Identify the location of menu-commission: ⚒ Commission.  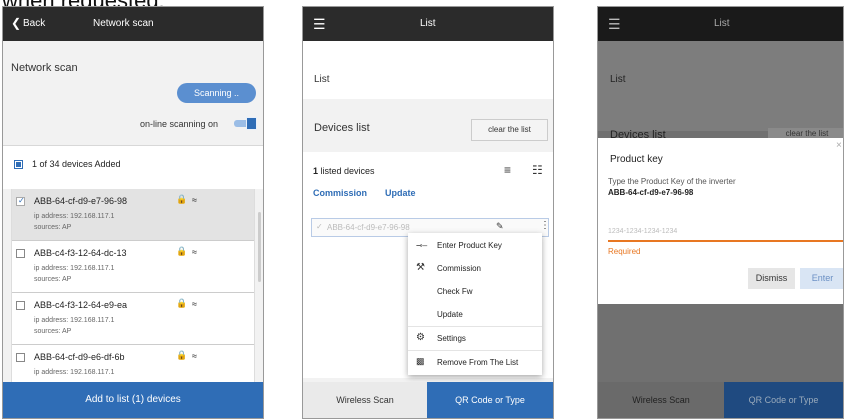
(475, 268).